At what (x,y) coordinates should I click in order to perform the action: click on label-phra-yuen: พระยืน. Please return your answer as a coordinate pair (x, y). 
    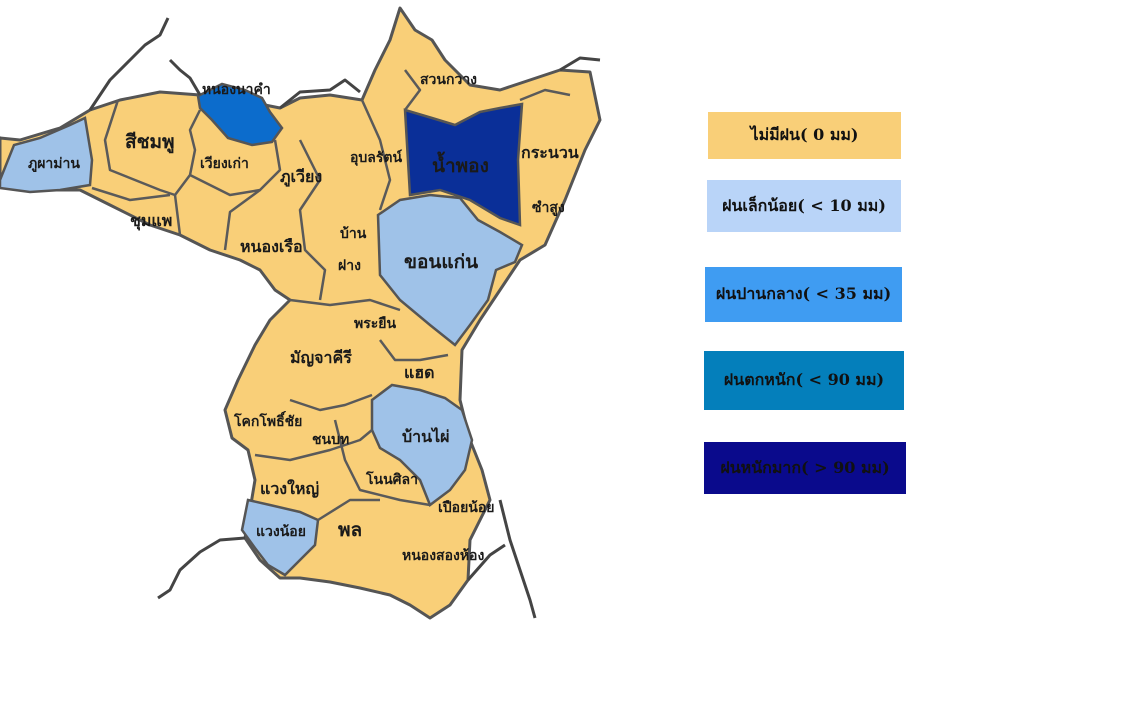
    Looking at the image, I should click on (375, 324).